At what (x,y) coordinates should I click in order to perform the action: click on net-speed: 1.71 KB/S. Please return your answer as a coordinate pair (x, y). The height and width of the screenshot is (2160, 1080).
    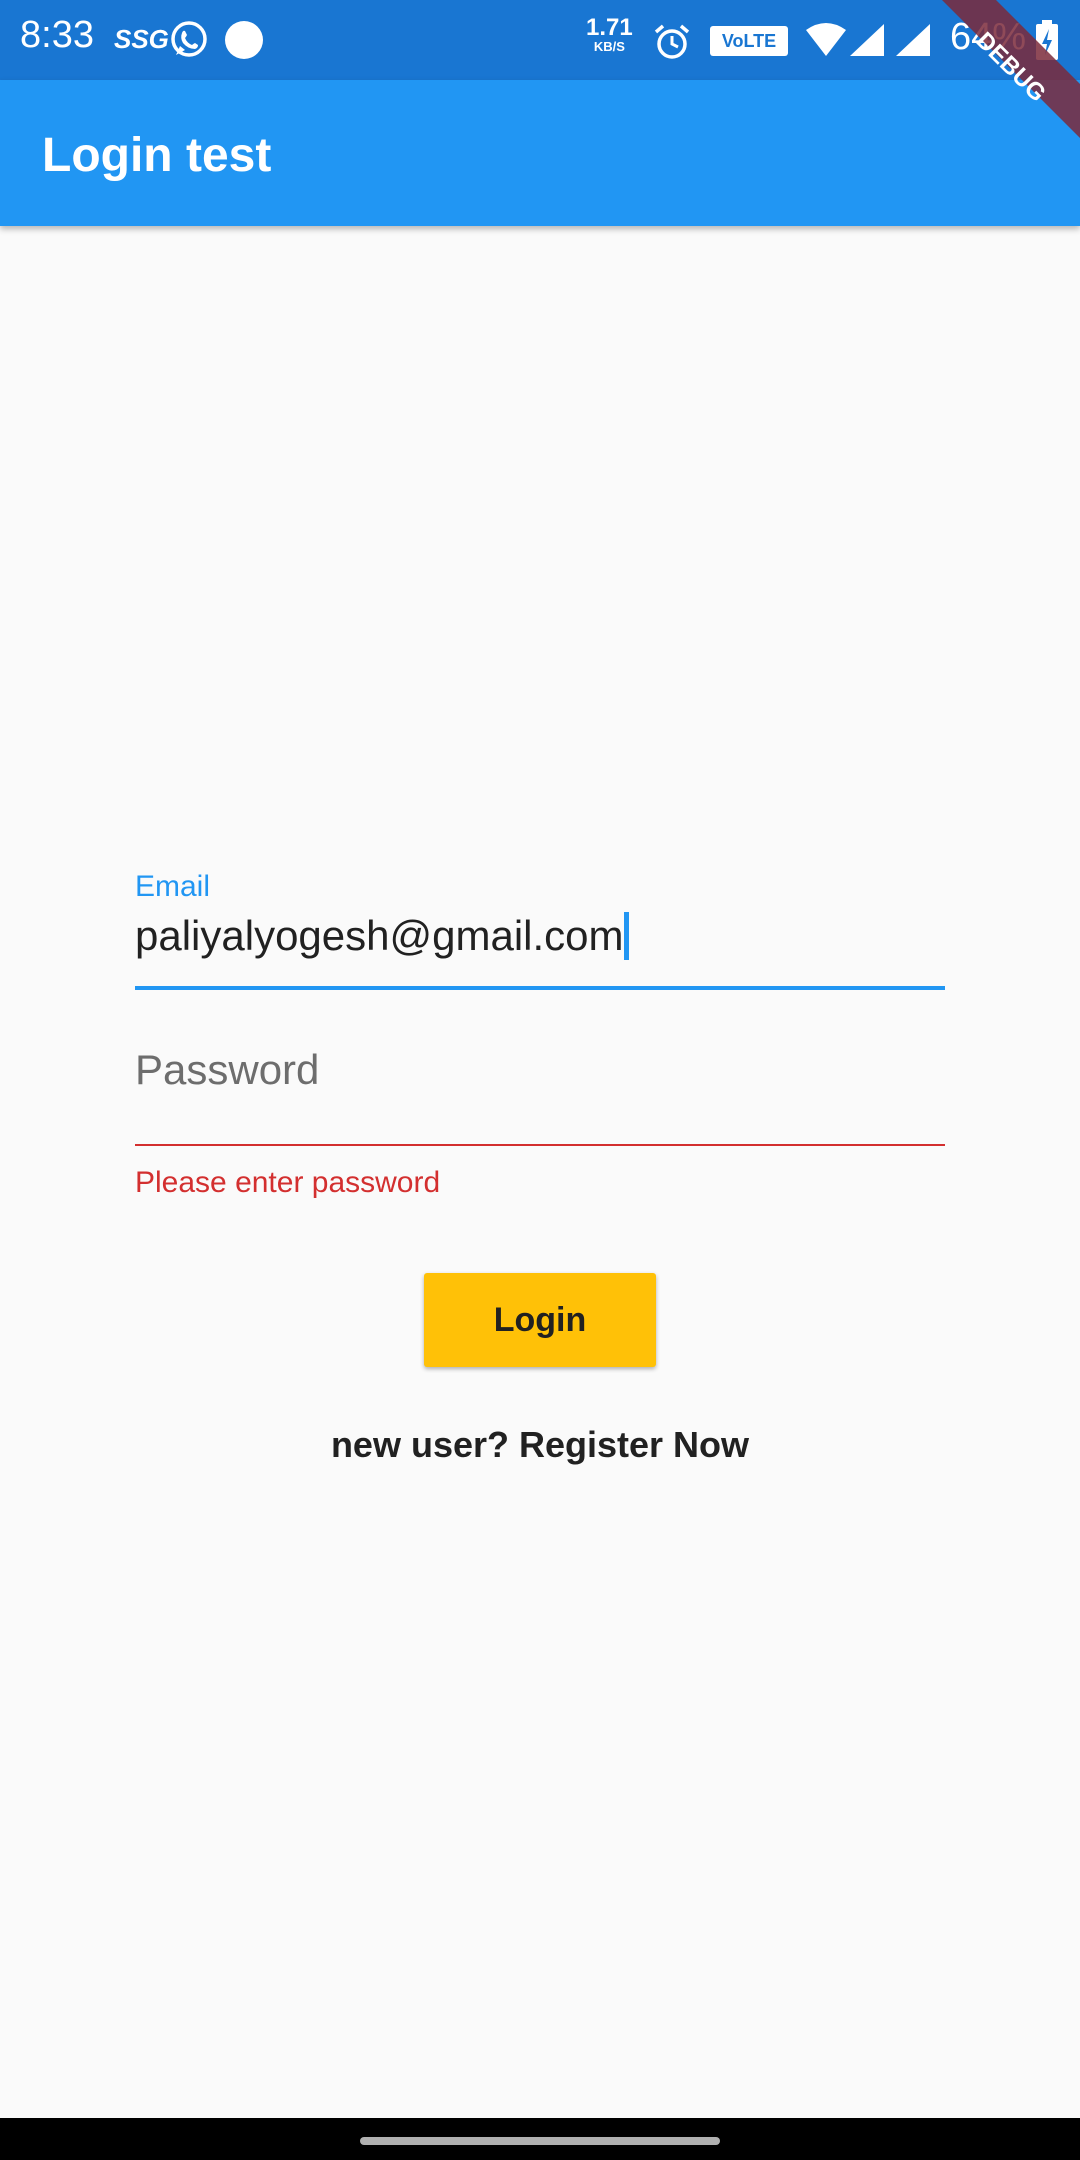
    Looking at the image, I should click on (609, 34).